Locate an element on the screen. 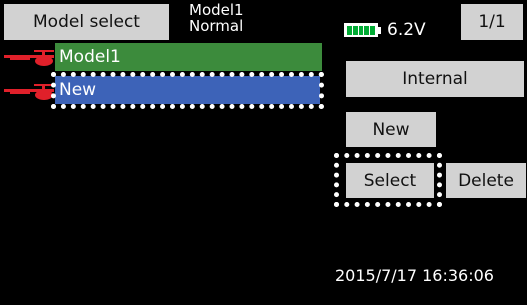  page-indicator: 1/1 is located at coordinates (492, 22).